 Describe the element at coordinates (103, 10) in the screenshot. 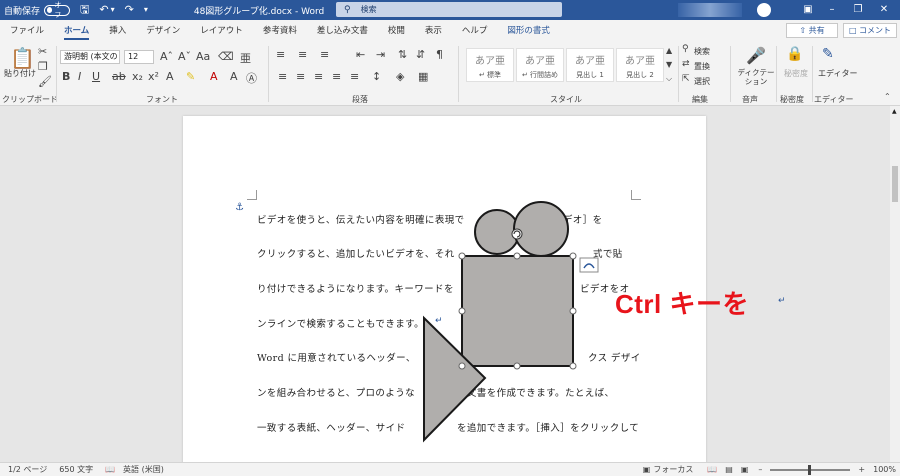

I see `undo-icon: ↶` at that location.